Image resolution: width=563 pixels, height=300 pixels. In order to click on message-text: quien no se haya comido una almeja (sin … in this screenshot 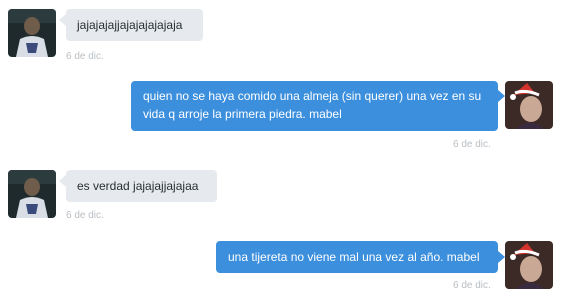, I will do `click(312, 105)`.